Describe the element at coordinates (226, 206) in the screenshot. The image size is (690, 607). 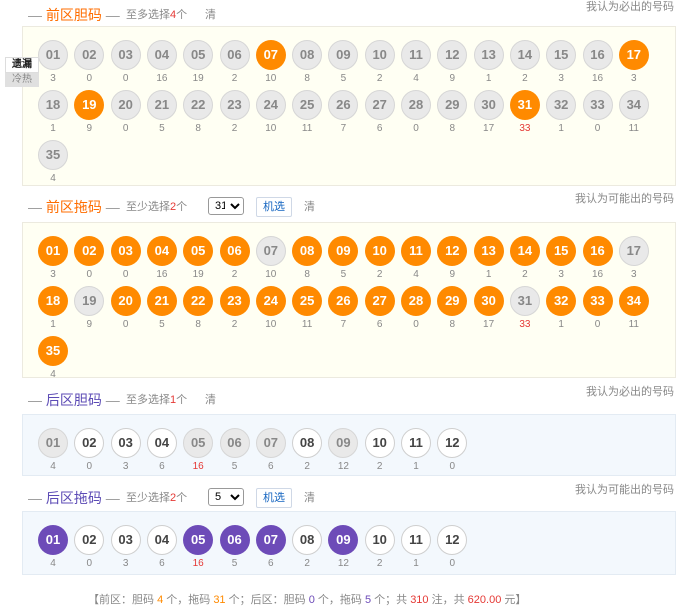
I see `count-select: 31` at that location.